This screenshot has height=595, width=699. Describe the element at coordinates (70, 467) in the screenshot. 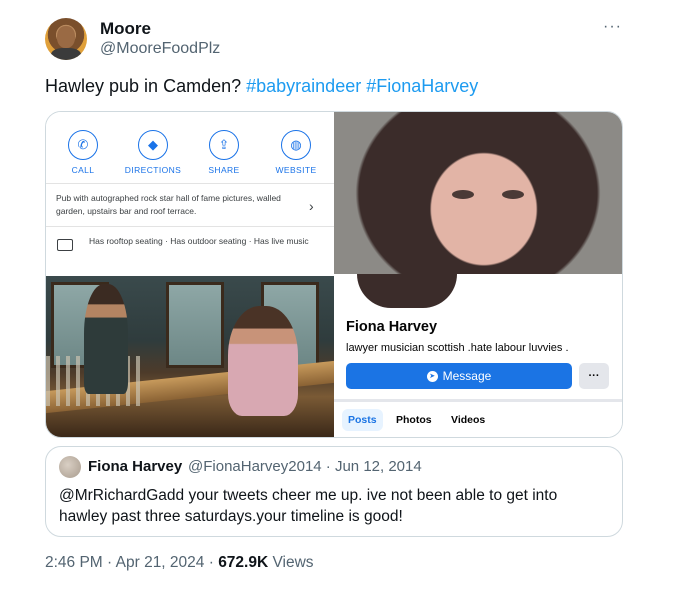

I see `quoted-author-avatar` at that location.